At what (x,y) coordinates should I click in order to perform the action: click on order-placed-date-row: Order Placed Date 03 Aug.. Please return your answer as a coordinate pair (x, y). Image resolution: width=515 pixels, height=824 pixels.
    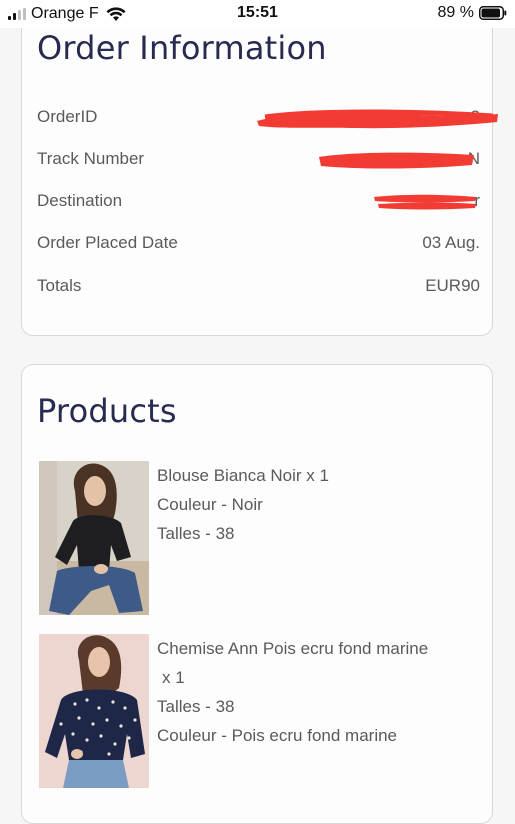
    Looking at the image, I should click on (258, 245).